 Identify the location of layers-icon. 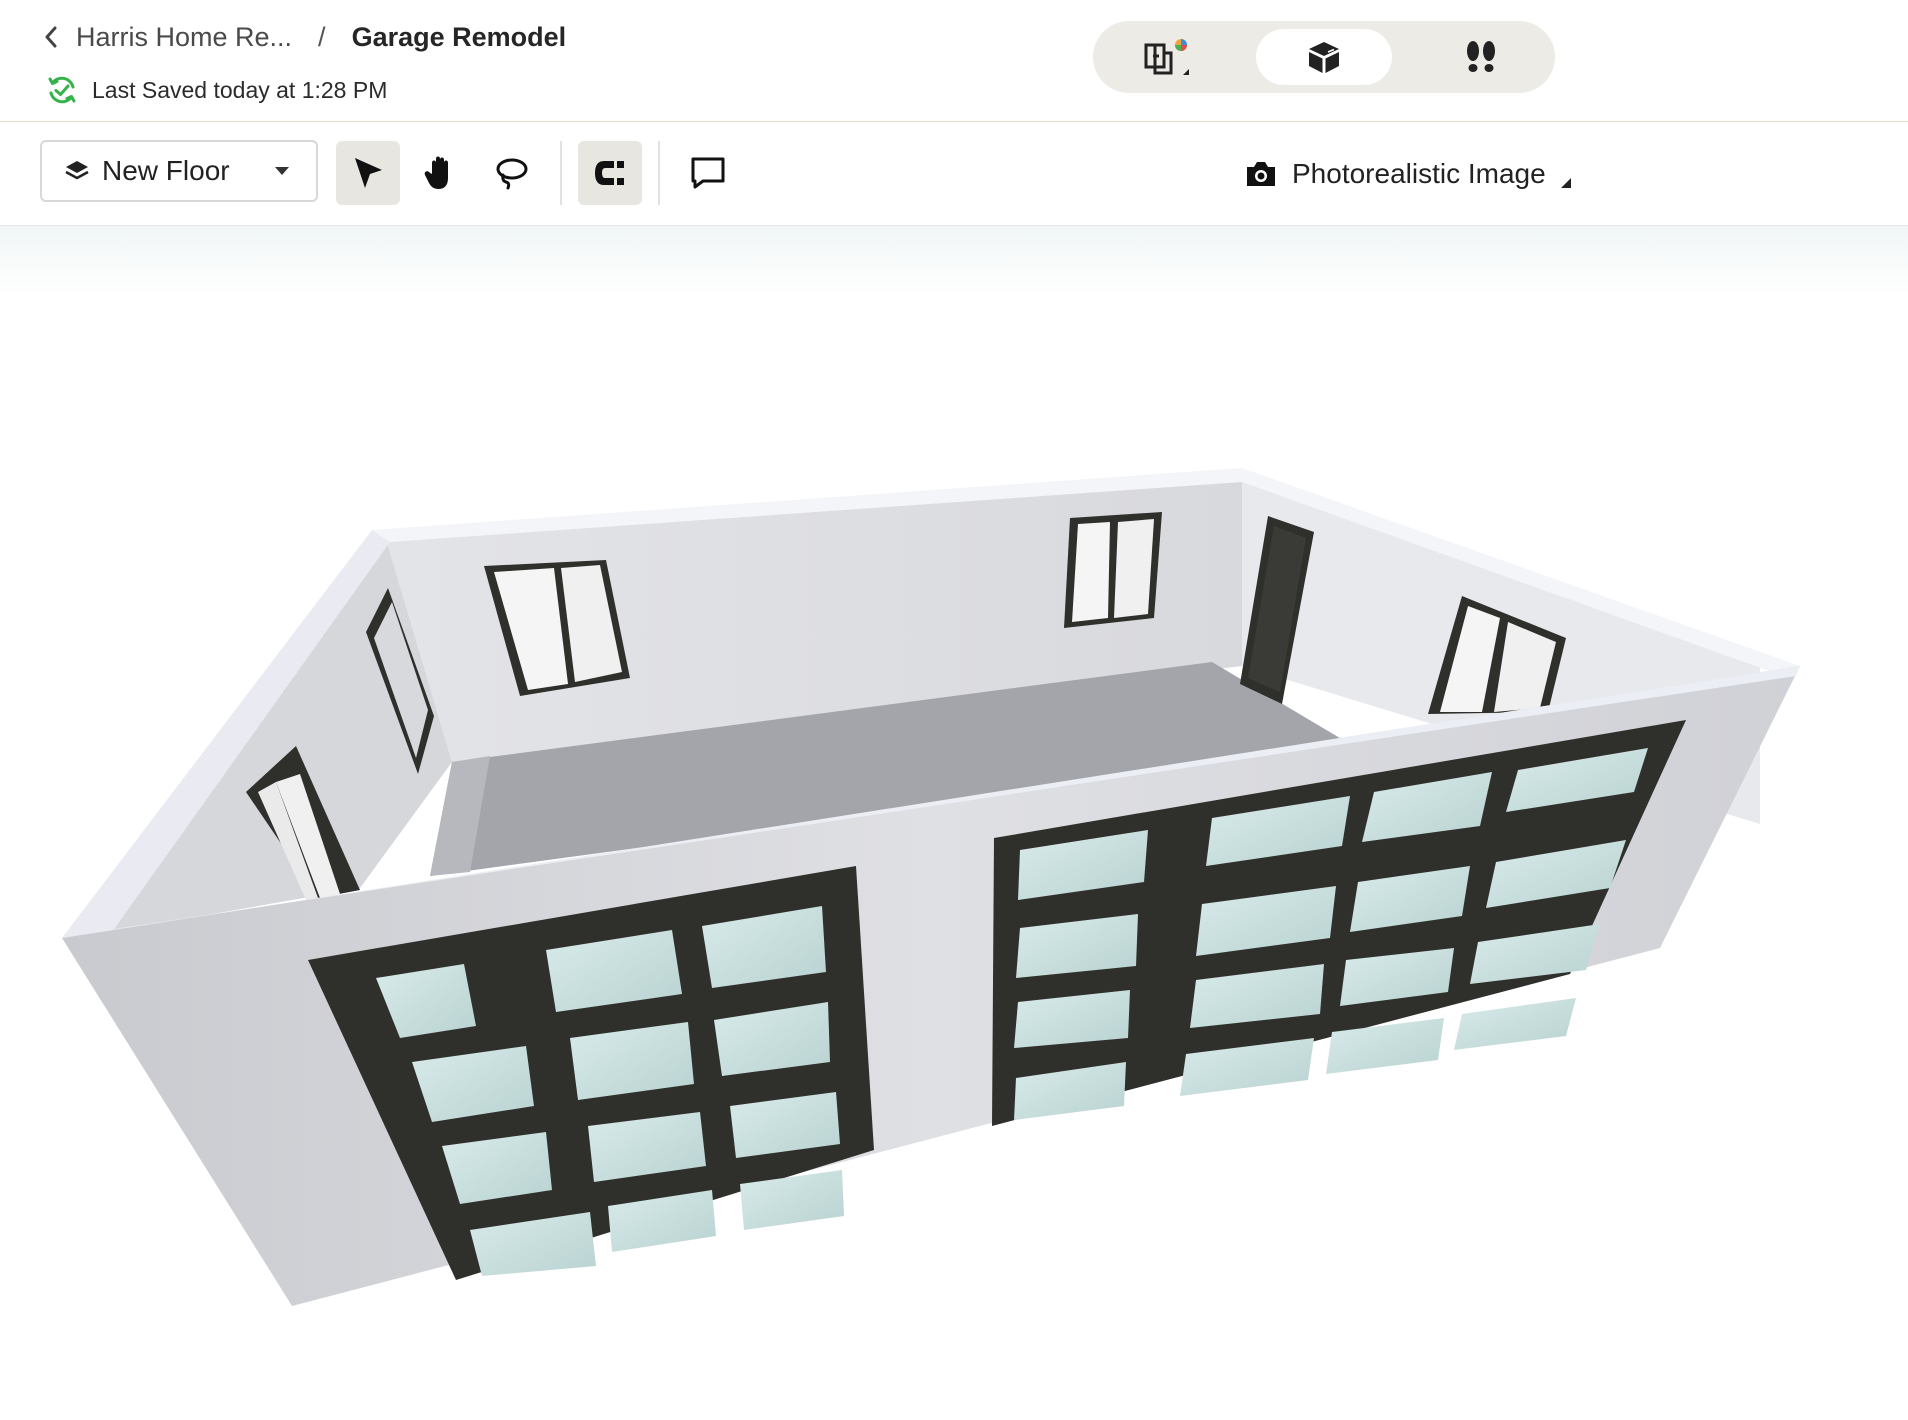
(77, 170).